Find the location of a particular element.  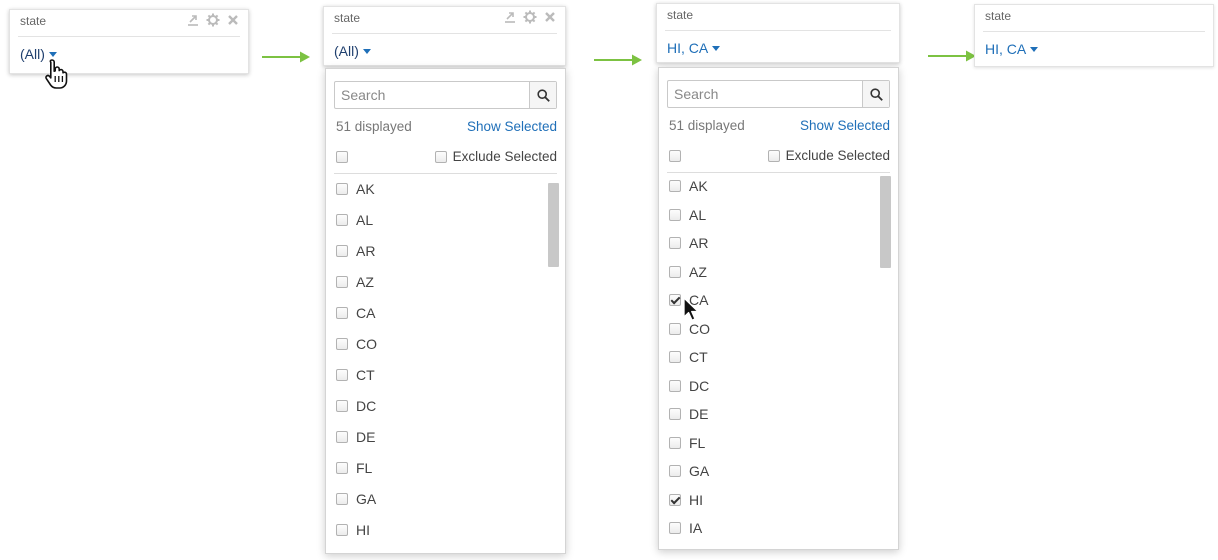

filter-toolbar is located at coordinates (530, 17).